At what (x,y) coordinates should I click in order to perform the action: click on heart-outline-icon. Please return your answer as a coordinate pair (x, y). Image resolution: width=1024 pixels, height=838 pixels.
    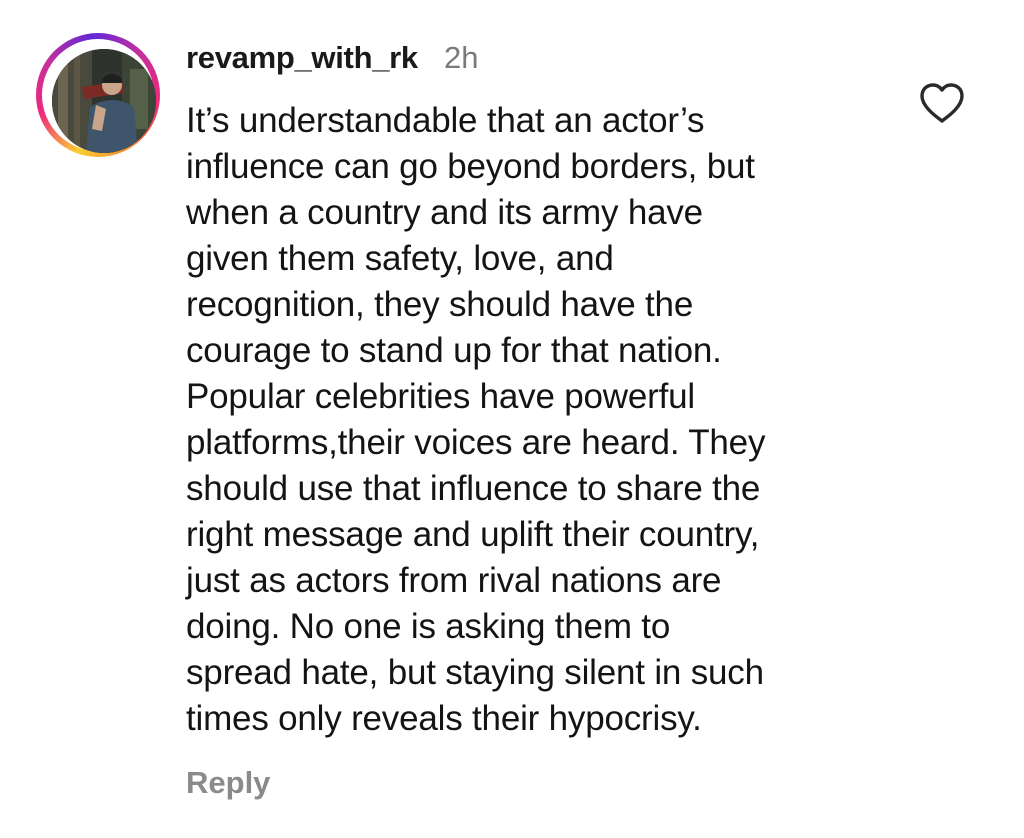
    Looking at the image, I should click on (942, 103).